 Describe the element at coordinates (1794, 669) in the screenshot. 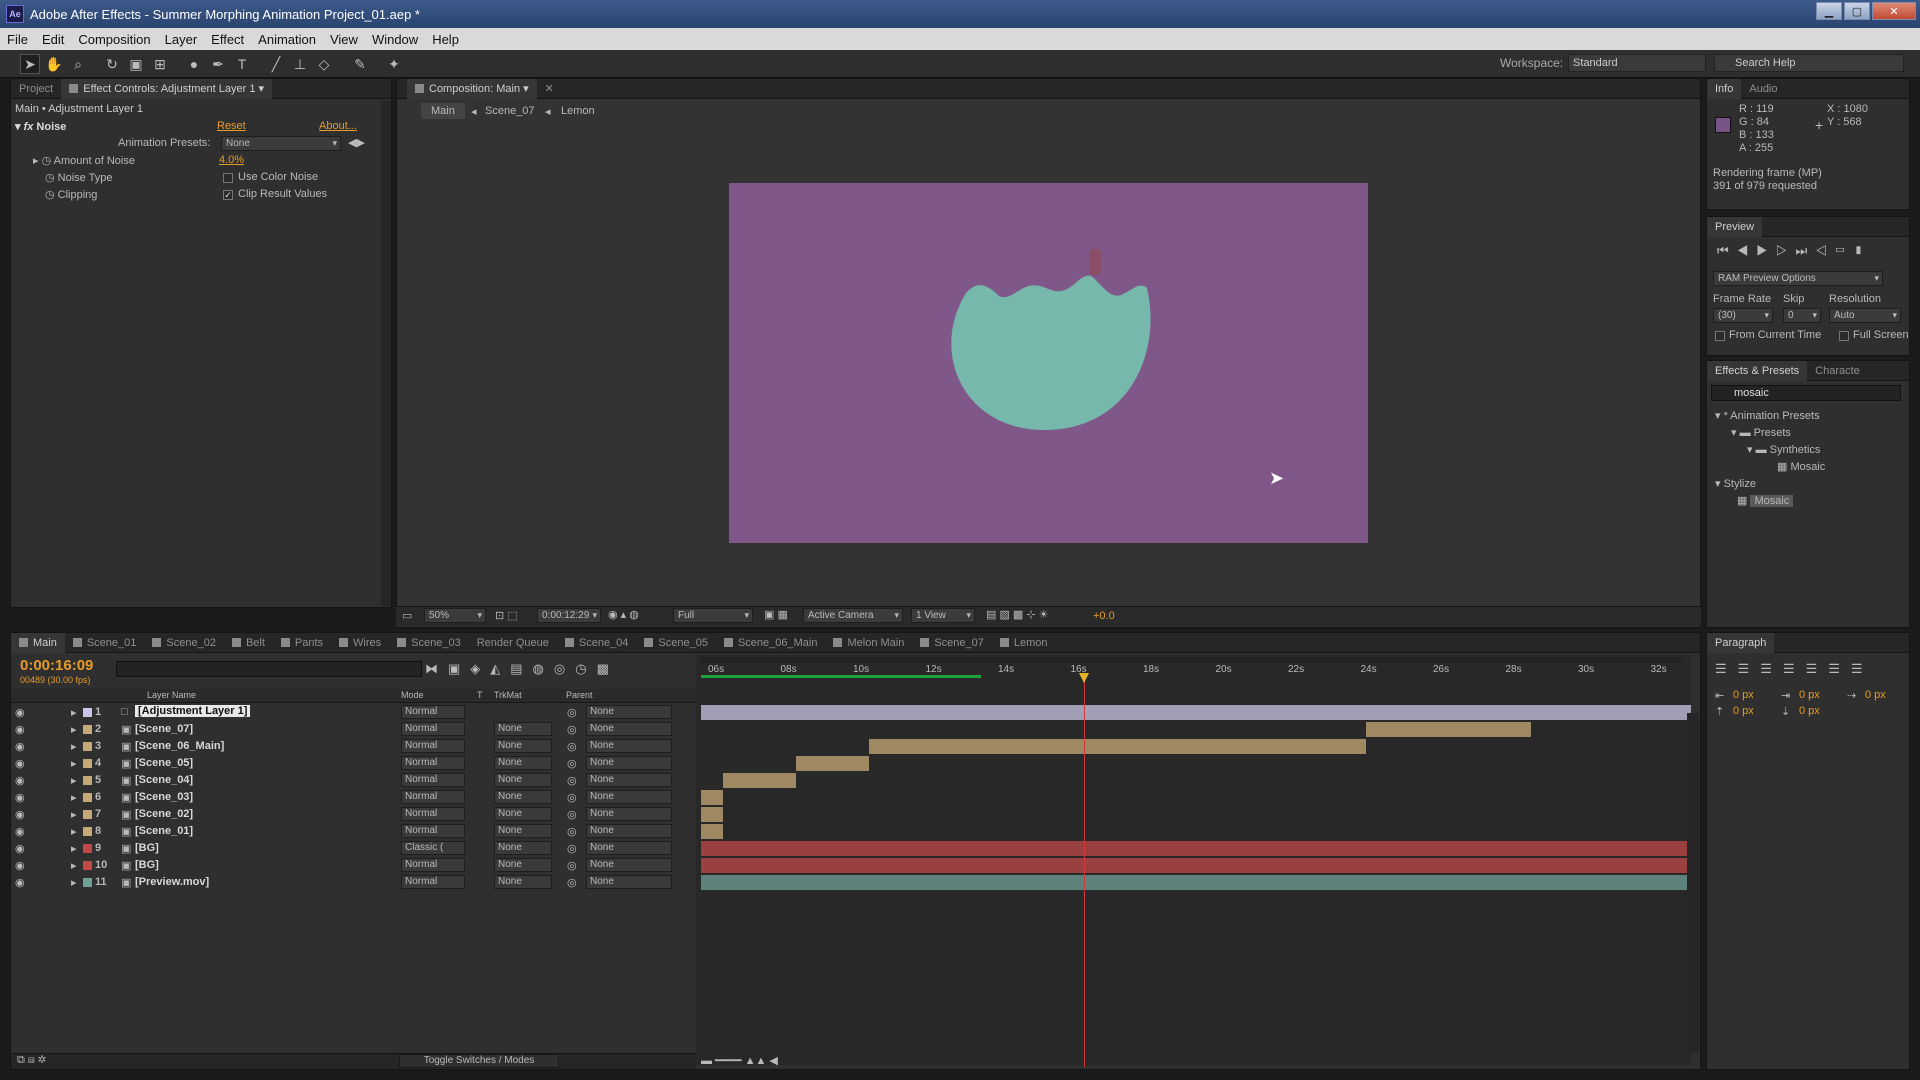

I see `alignment-buttons-icon: ☰☰☰☰☰☰☰` at that location.